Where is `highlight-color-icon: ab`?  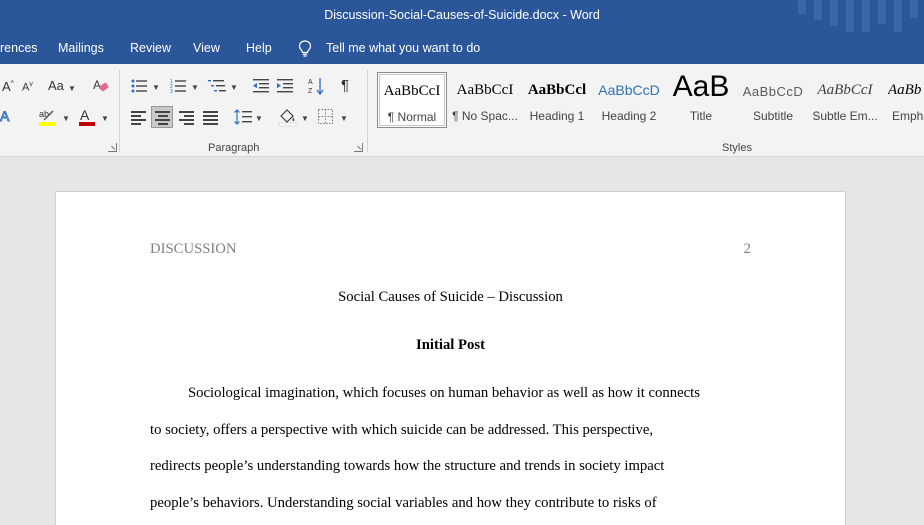
highlight-color-icon: ab is located at coordinates (48, 117).